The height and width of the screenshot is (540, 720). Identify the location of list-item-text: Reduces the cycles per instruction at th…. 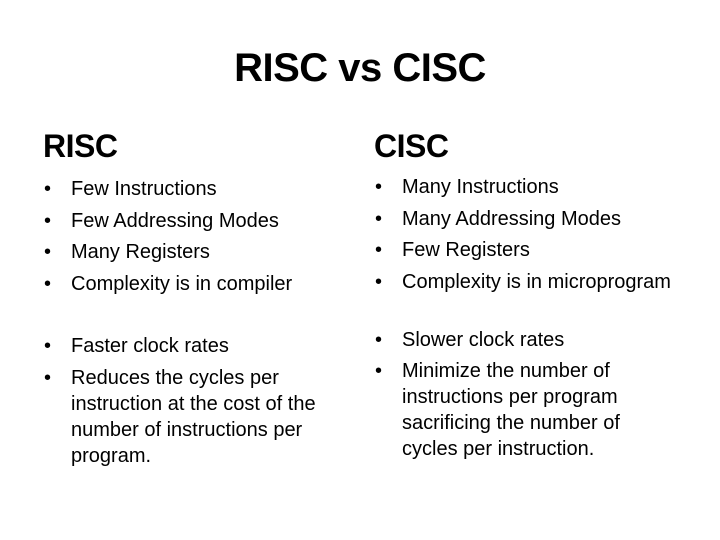
(193, 417).